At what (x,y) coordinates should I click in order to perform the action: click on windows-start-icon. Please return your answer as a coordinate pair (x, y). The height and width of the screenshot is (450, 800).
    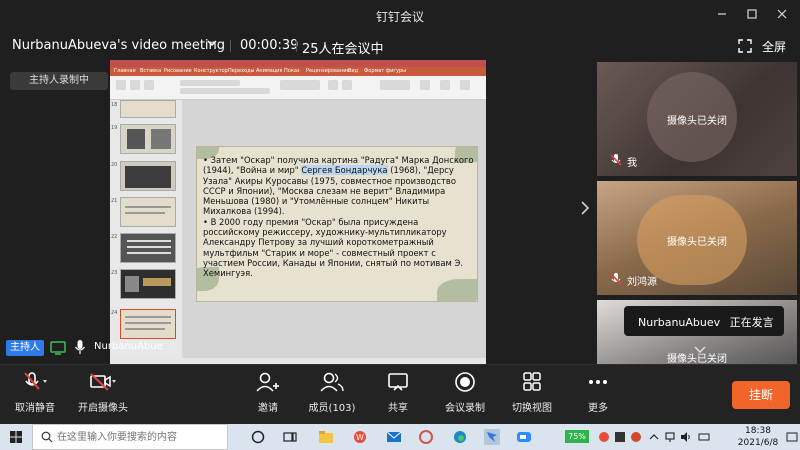
    Looking at the image, I should click on (16, 437).